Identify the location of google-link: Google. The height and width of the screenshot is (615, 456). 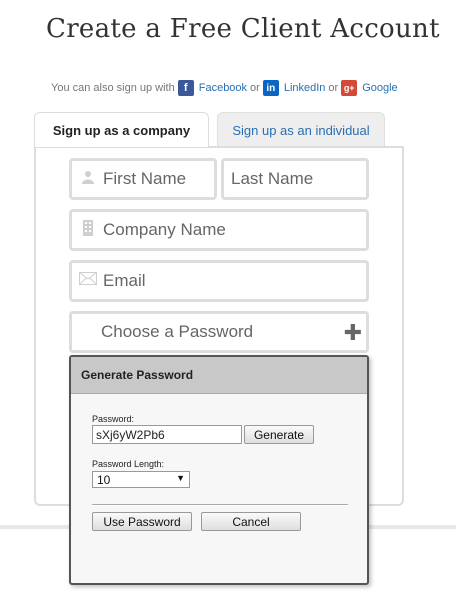
(379, 88).